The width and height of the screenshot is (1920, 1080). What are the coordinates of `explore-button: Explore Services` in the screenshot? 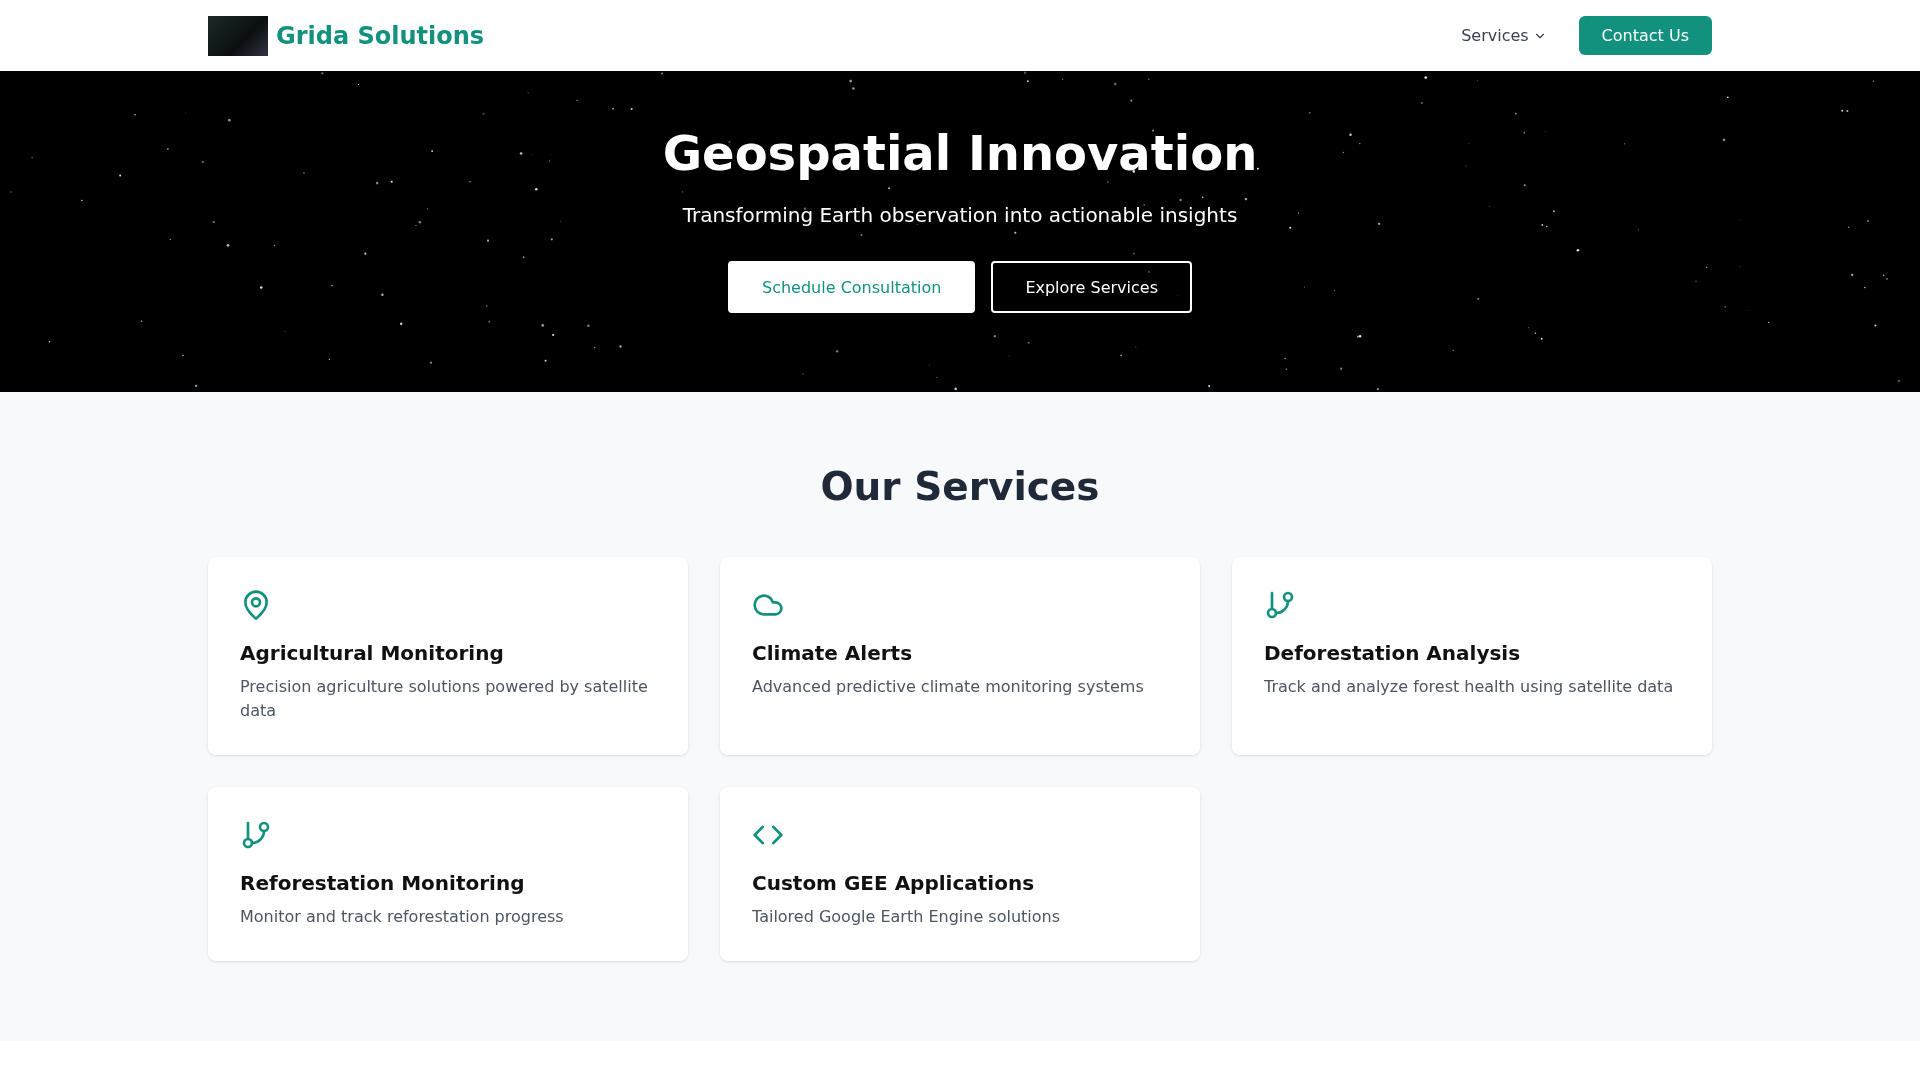 It's located at (1091, 287).